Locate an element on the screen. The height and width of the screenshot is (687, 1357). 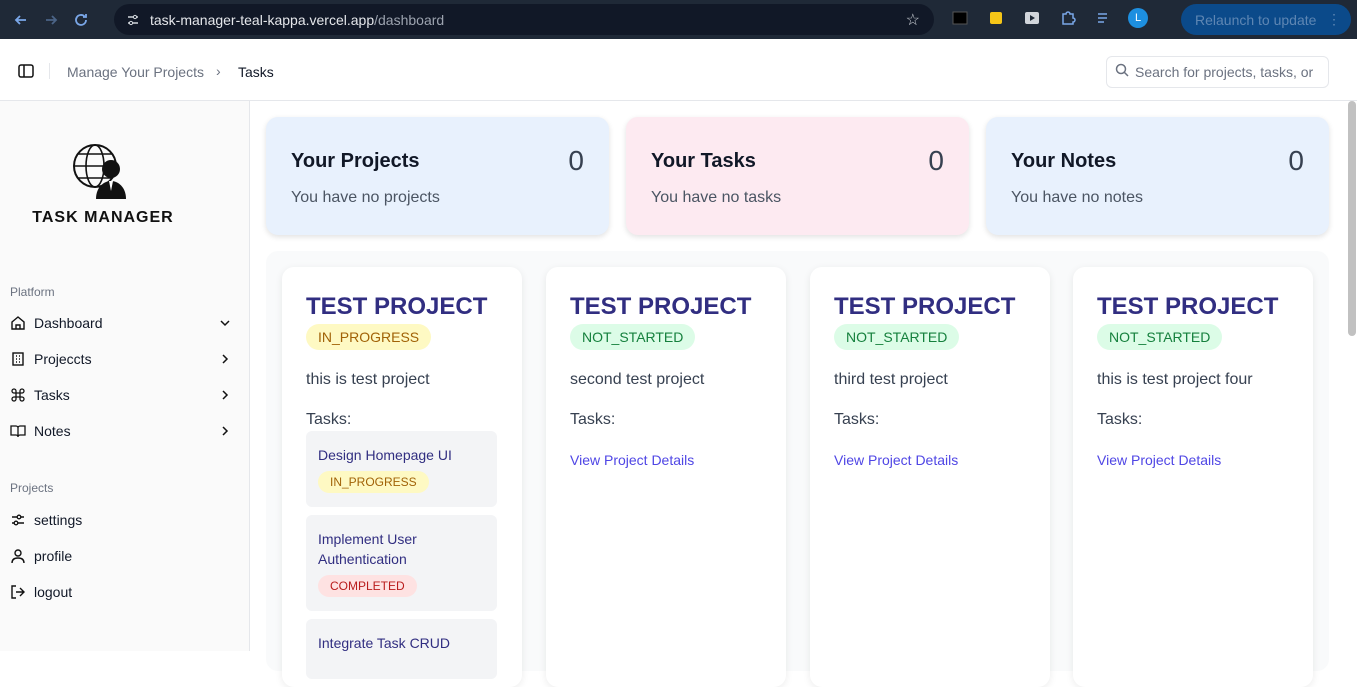
task-name: Design Homepage UI is located at coordinates (403, 455).